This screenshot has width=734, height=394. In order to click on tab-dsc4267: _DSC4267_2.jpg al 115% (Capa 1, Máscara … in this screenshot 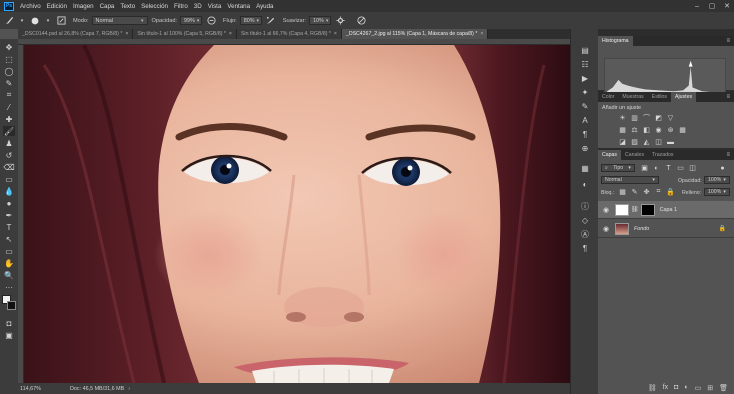, I will do `click(415, 34)`.